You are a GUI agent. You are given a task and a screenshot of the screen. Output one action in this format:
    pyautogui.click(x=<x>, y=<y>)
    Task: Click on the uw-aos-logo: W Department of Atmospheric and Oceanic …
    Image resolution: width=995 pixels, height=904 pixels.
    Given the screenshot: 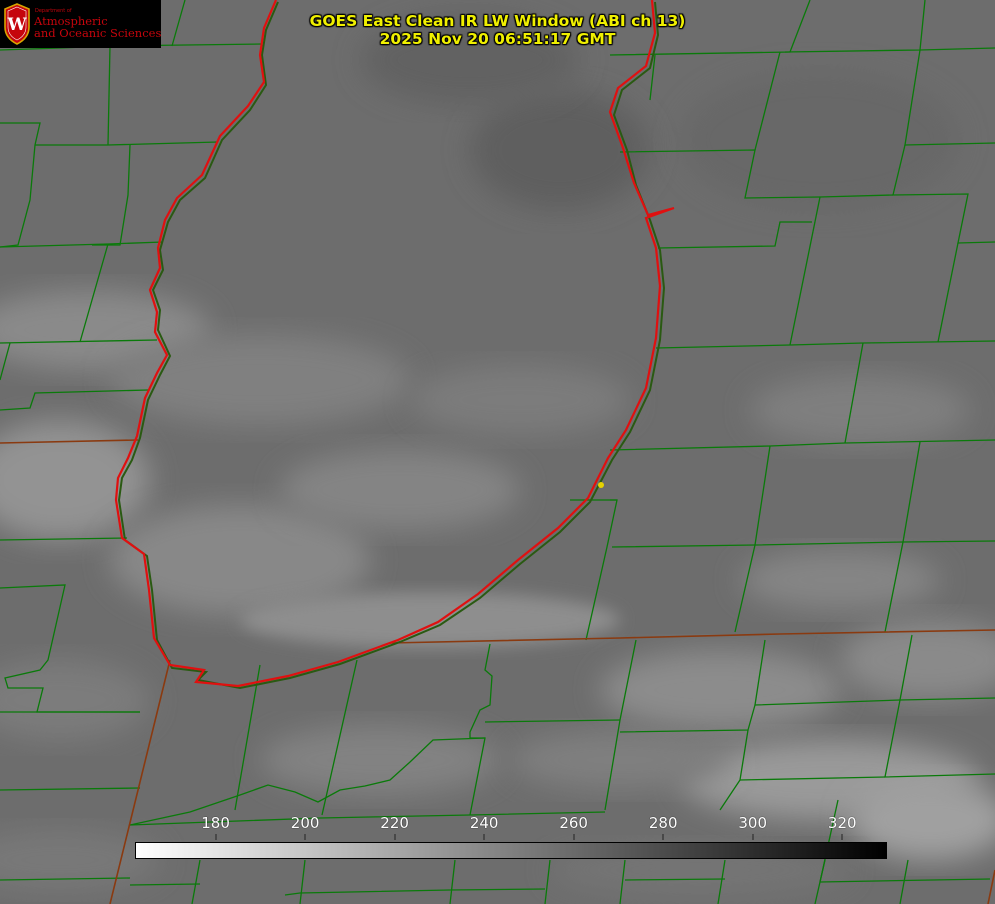 What is the action you would take?
    pyautogui.click(x=80, y=24)
    